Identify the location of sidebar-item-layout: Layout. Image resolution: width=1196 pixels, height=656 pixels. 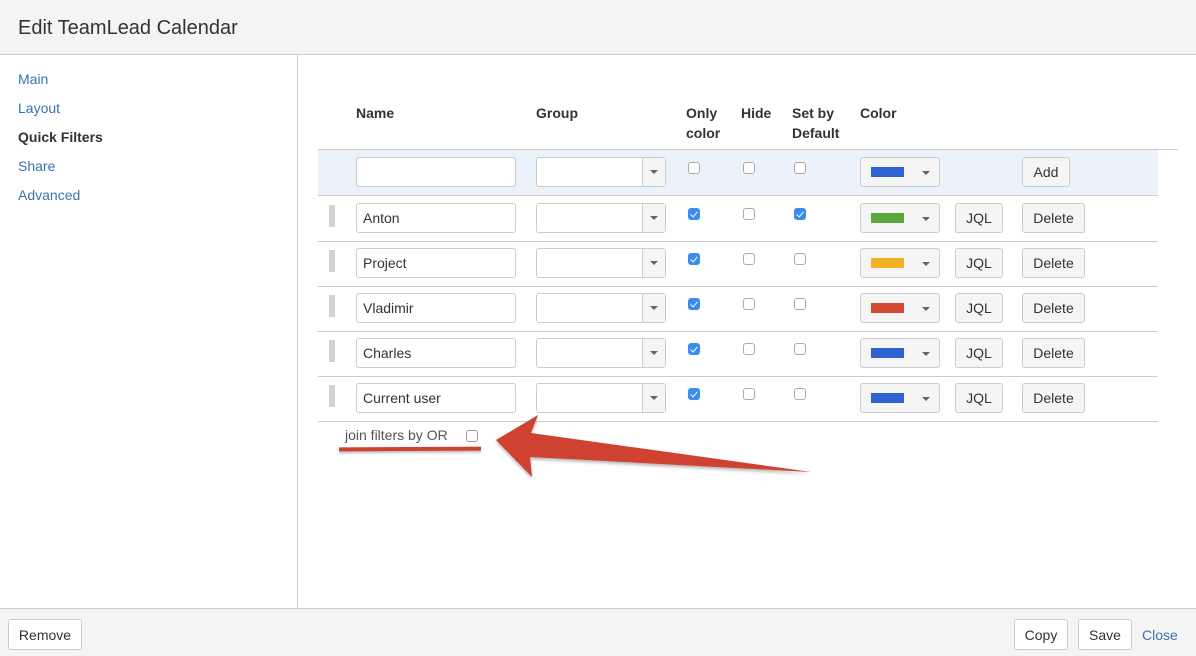
(39, 108).